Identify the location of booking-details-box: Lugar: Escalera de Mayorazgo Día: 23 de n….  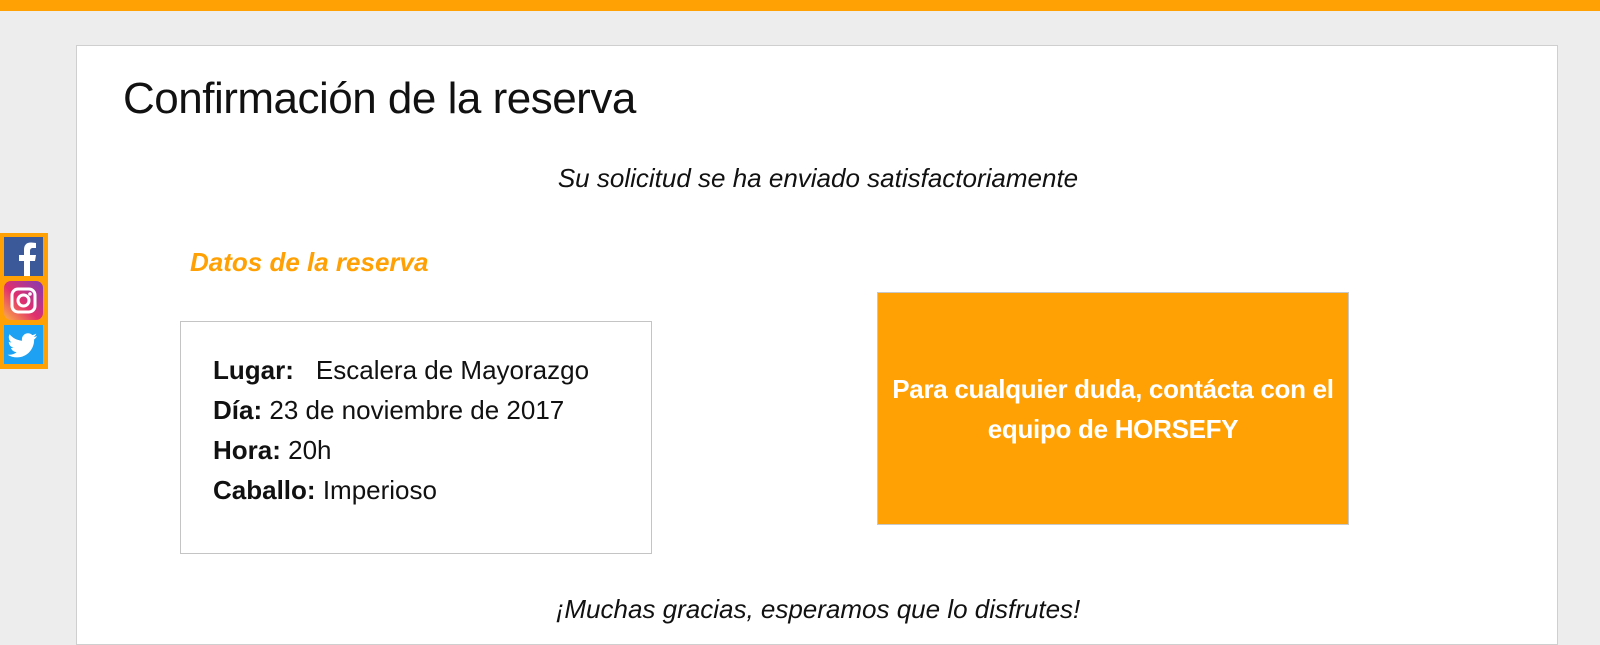
(416, 437).